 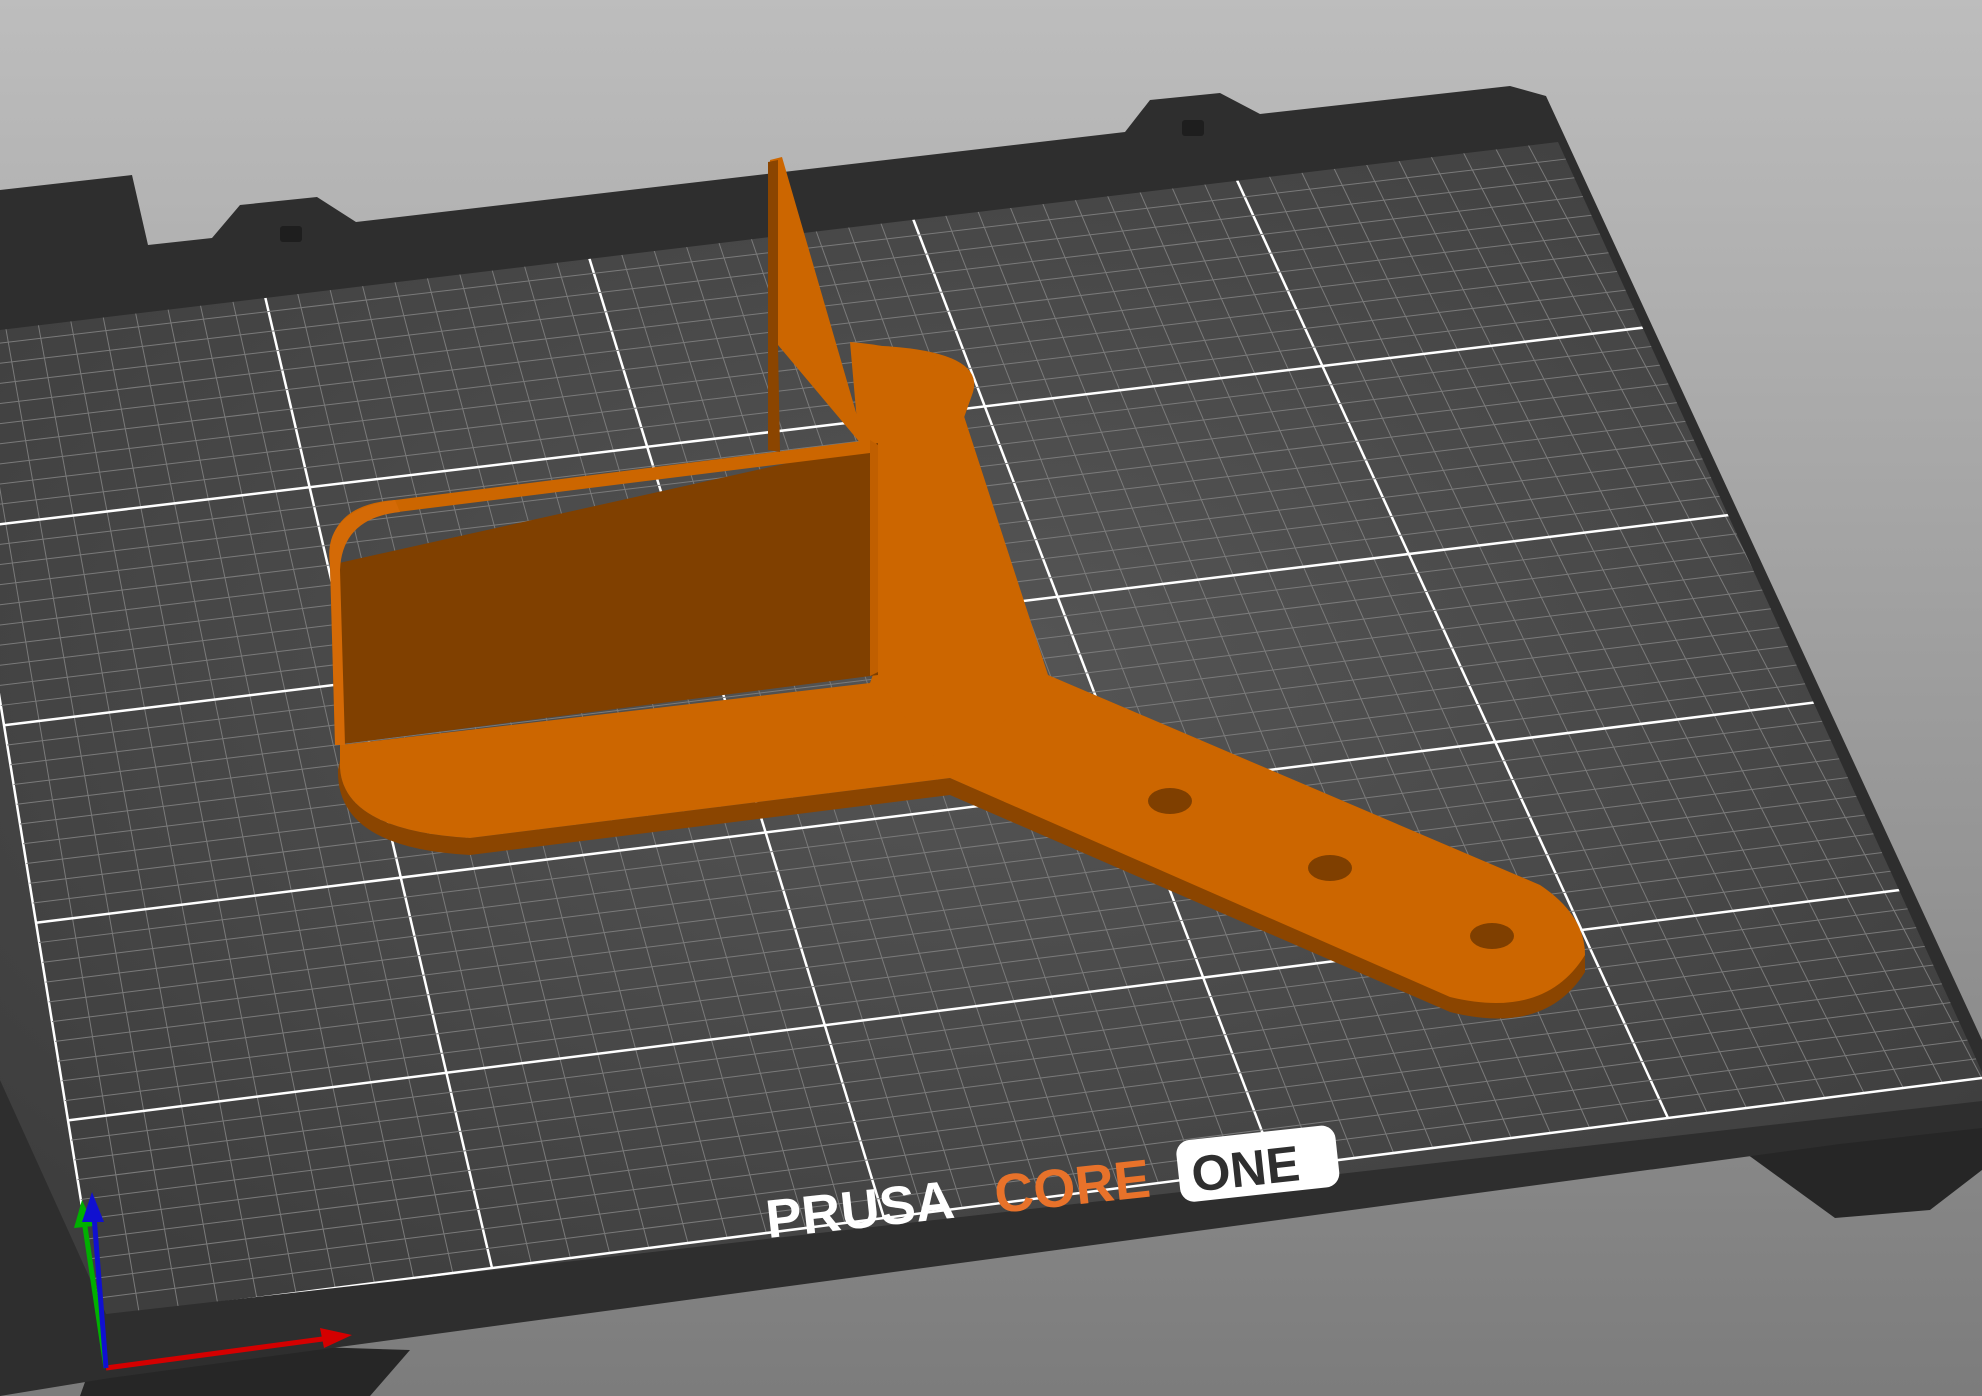 What do you see at coordinates (1193, 128) in the screenshot?
I see `bed-pin-right` at bounding box center [1193, 128].